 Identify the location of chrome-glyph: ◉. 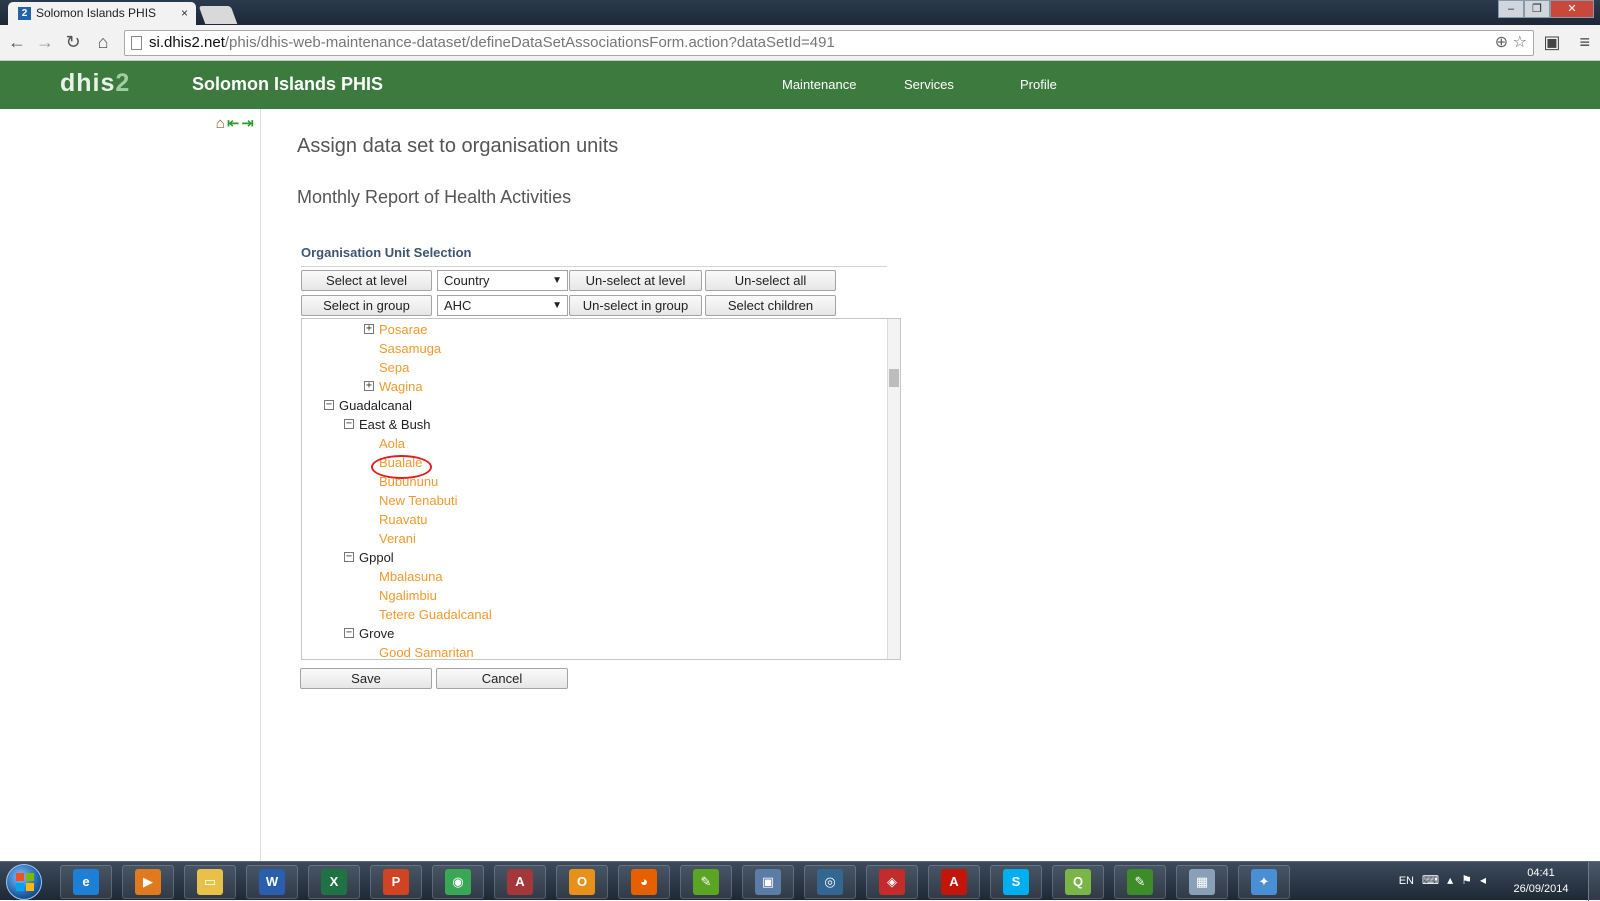
(458, 882).